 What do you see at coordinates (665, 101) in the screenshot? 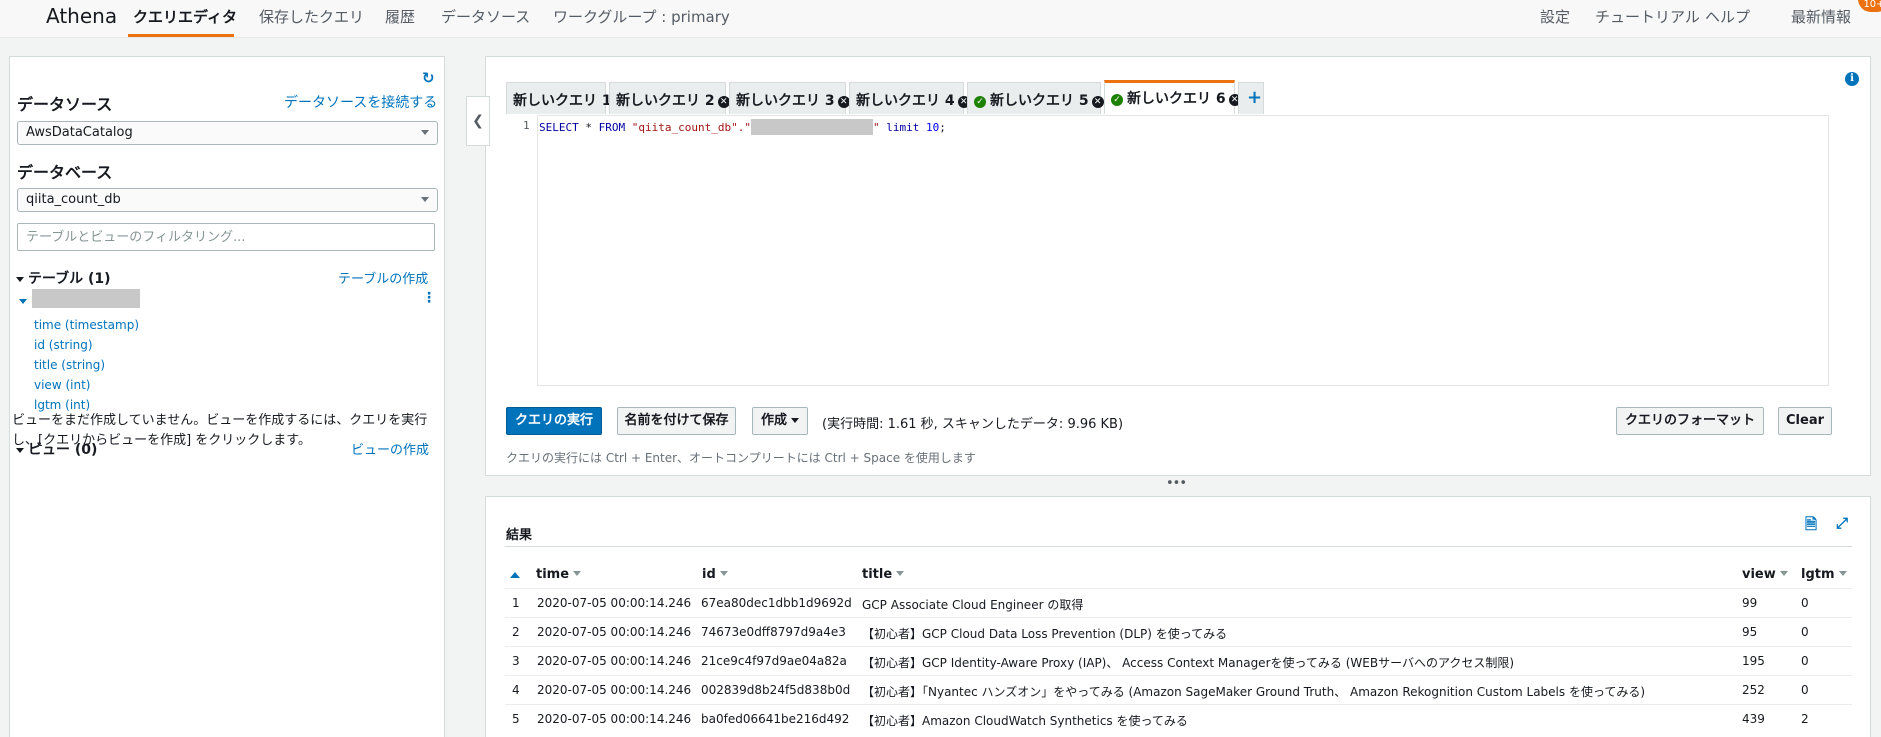
I see `tab-label: 新しいクエリ 2` at bounding box center [665, 101].